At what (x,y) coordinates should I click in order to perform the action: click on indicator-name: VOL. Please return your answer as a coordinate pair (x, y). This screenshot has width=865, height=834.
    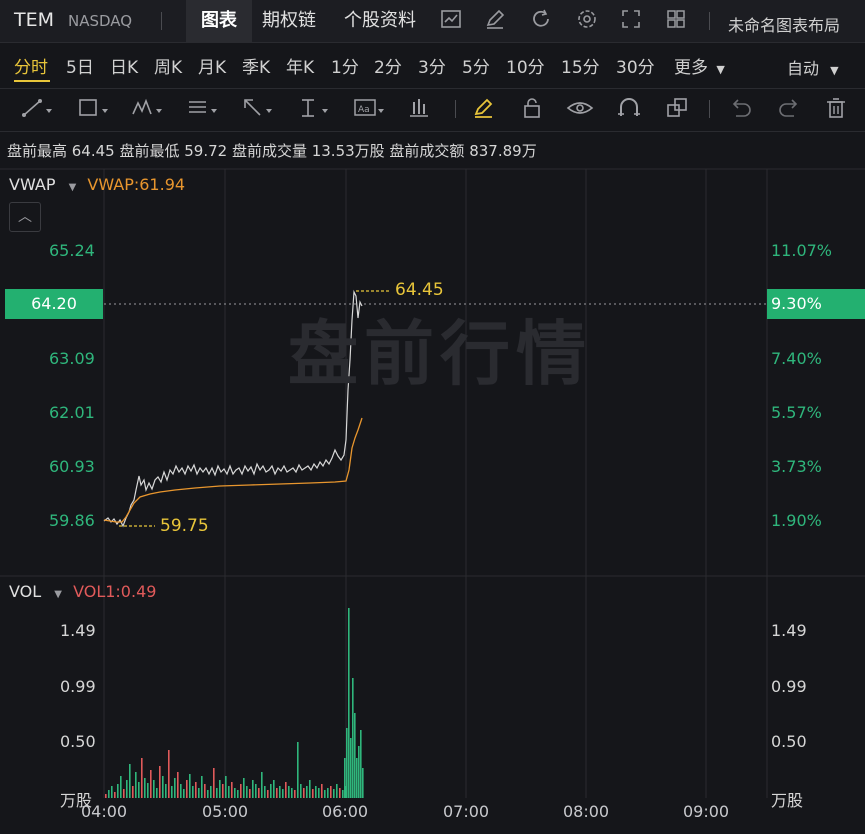
    Looking at the image, I should click on (25, 591).